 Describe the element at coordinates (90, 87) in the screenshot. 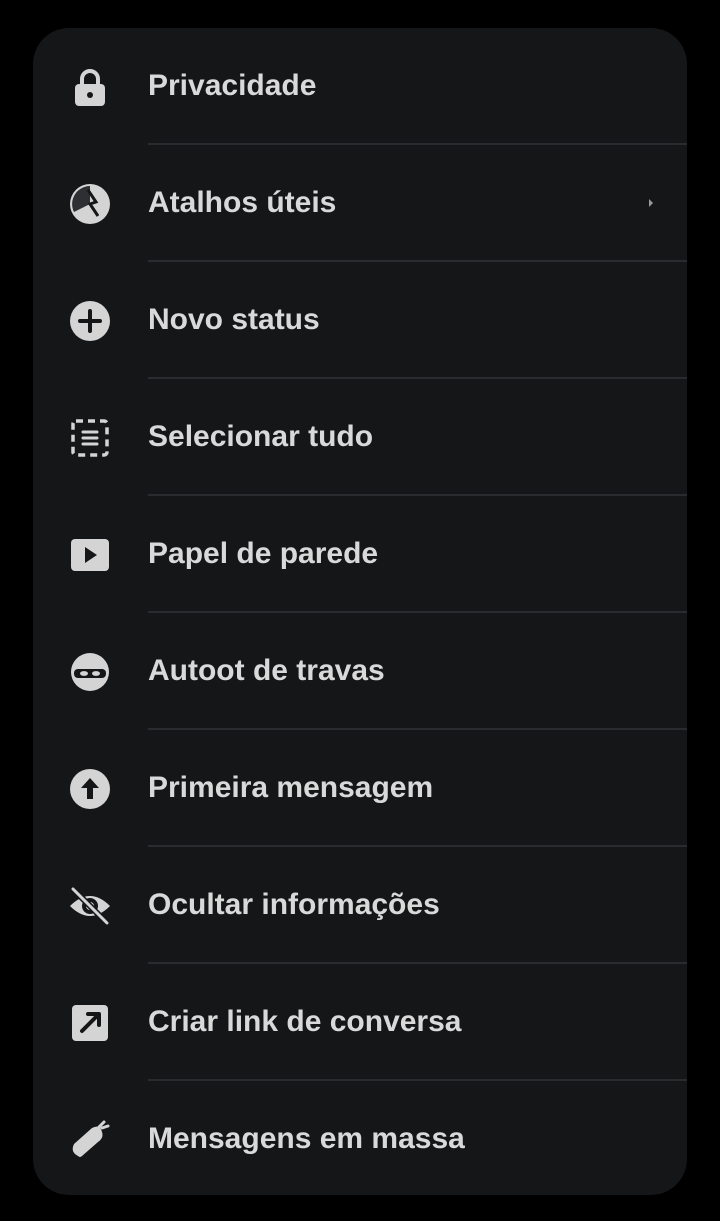

I see `lock-icon` at that location.